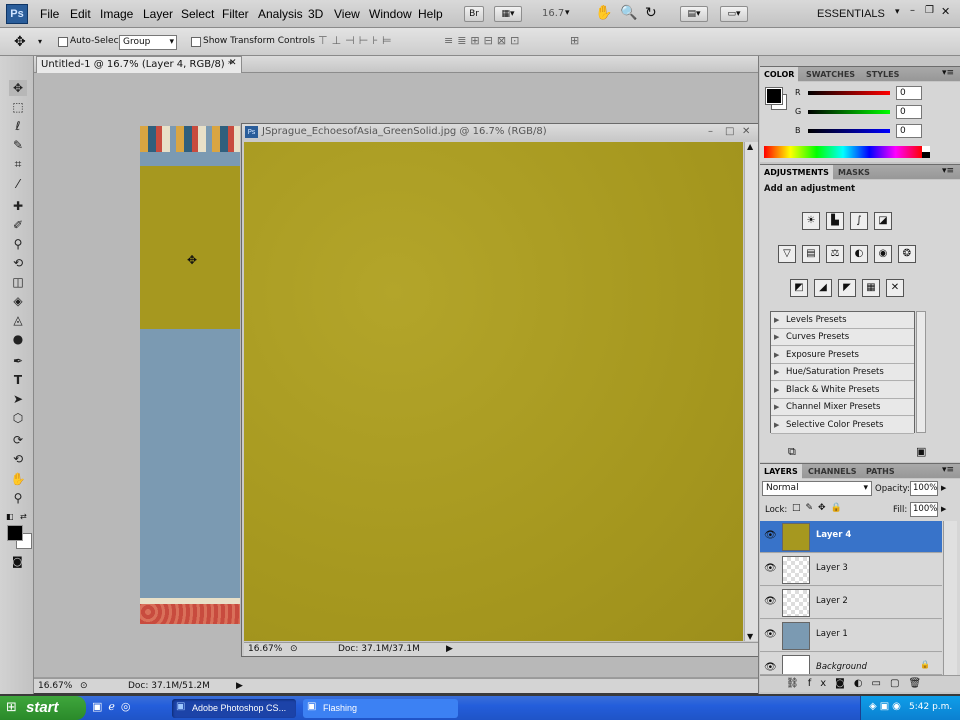 Image resolution: width=960 pixels, height=720 pixels. Describe the element at coordinates (895, 288) in the screenshot. I see `selective-color-icon: ✕` at that location.